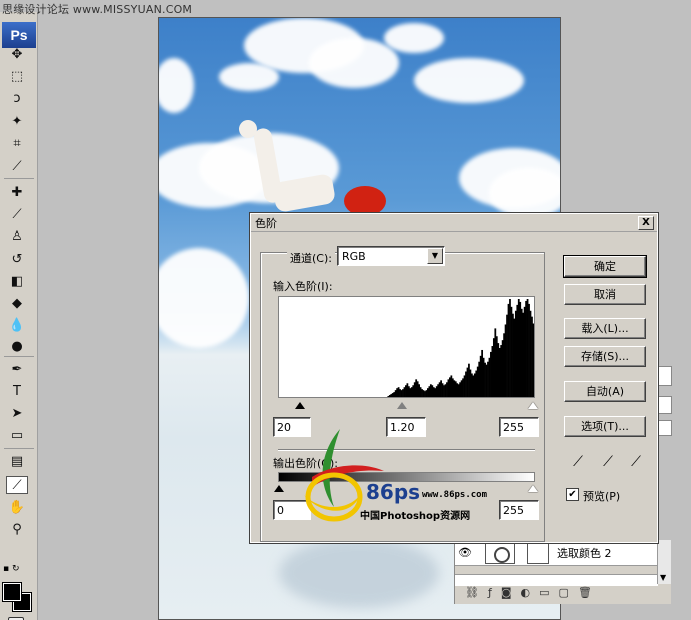  I want to click on logo-url: www.86ps.com, so click(455, 495).